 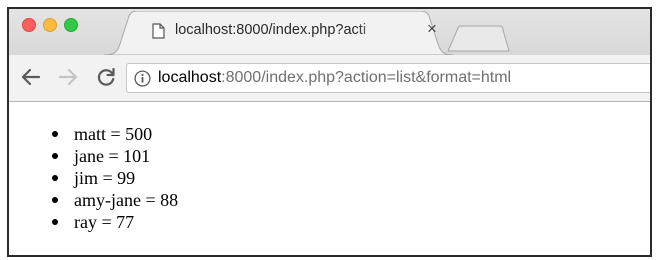 I want to click on list-item: amy-jane = 88, so click(x=115, y=200).